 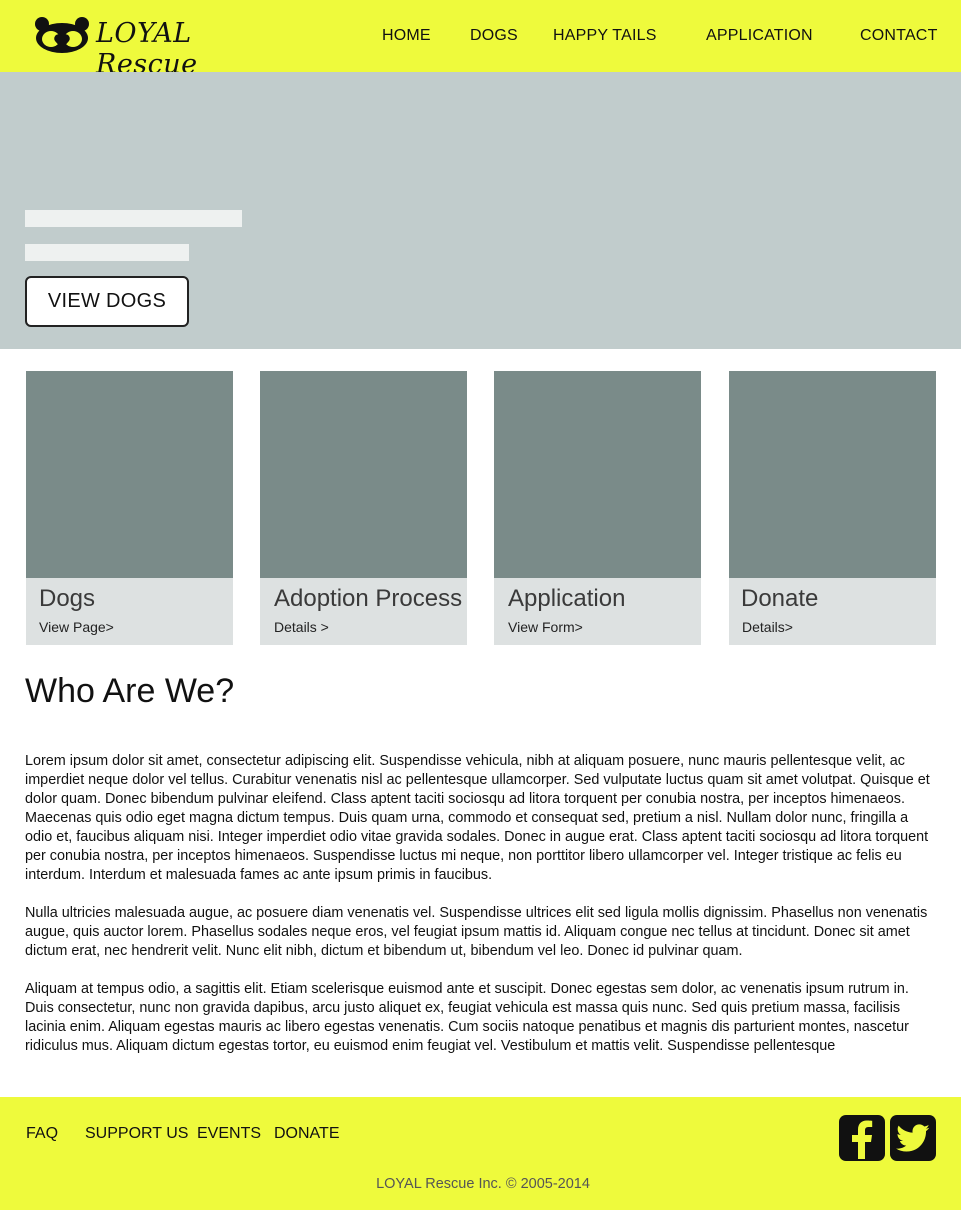 I want to click on card-link: View Form>, so click(x=545, y=627).